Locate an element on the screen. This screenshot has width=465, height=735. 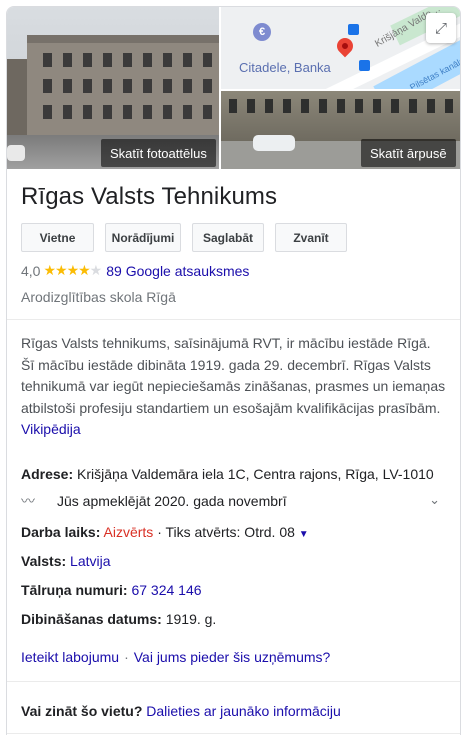
star-rating-icon: ★★★★★ is located at coordinates (72, 270).